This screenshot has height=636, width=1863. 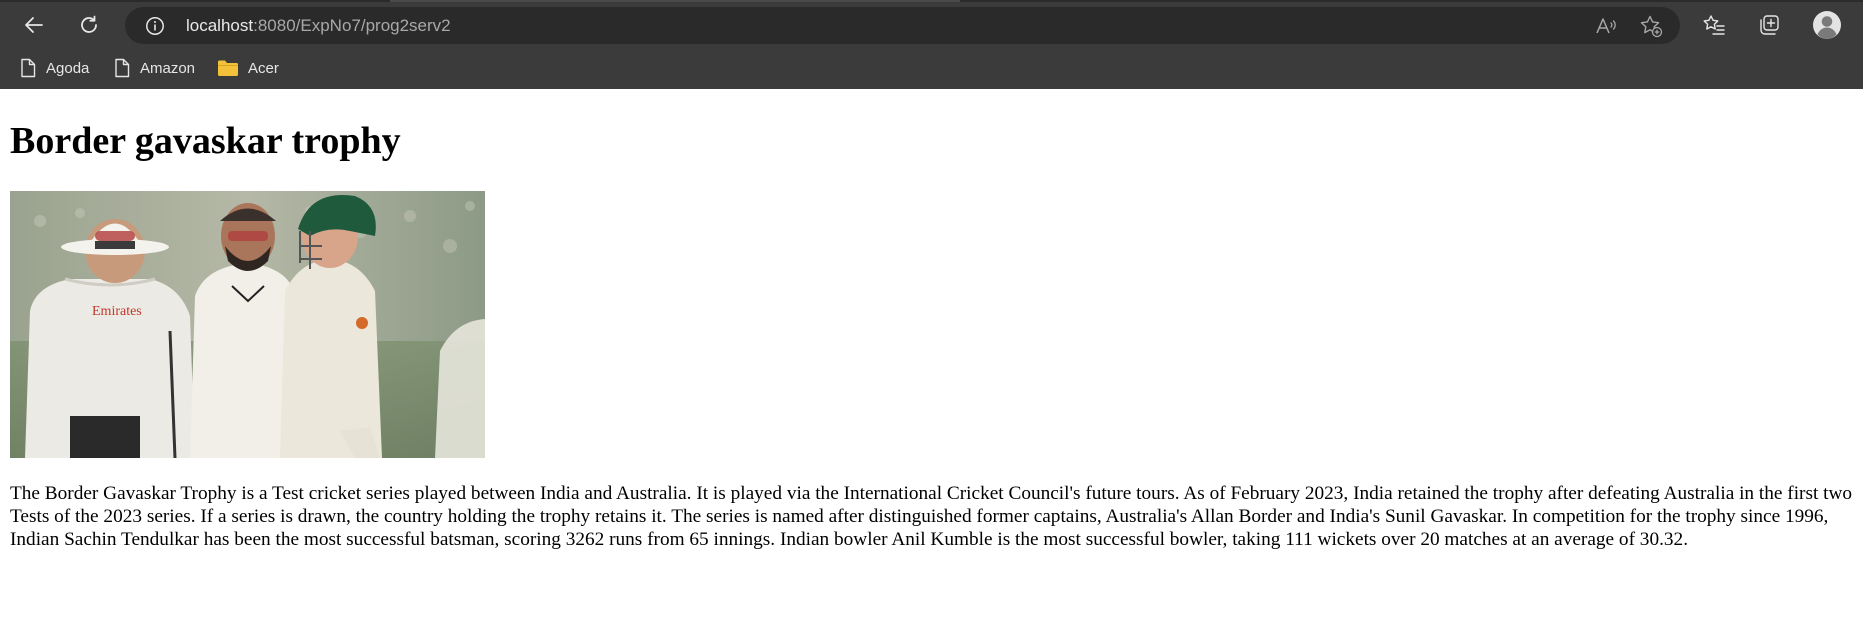 I want to click on favorites-button, so click(x=1714, y=25).